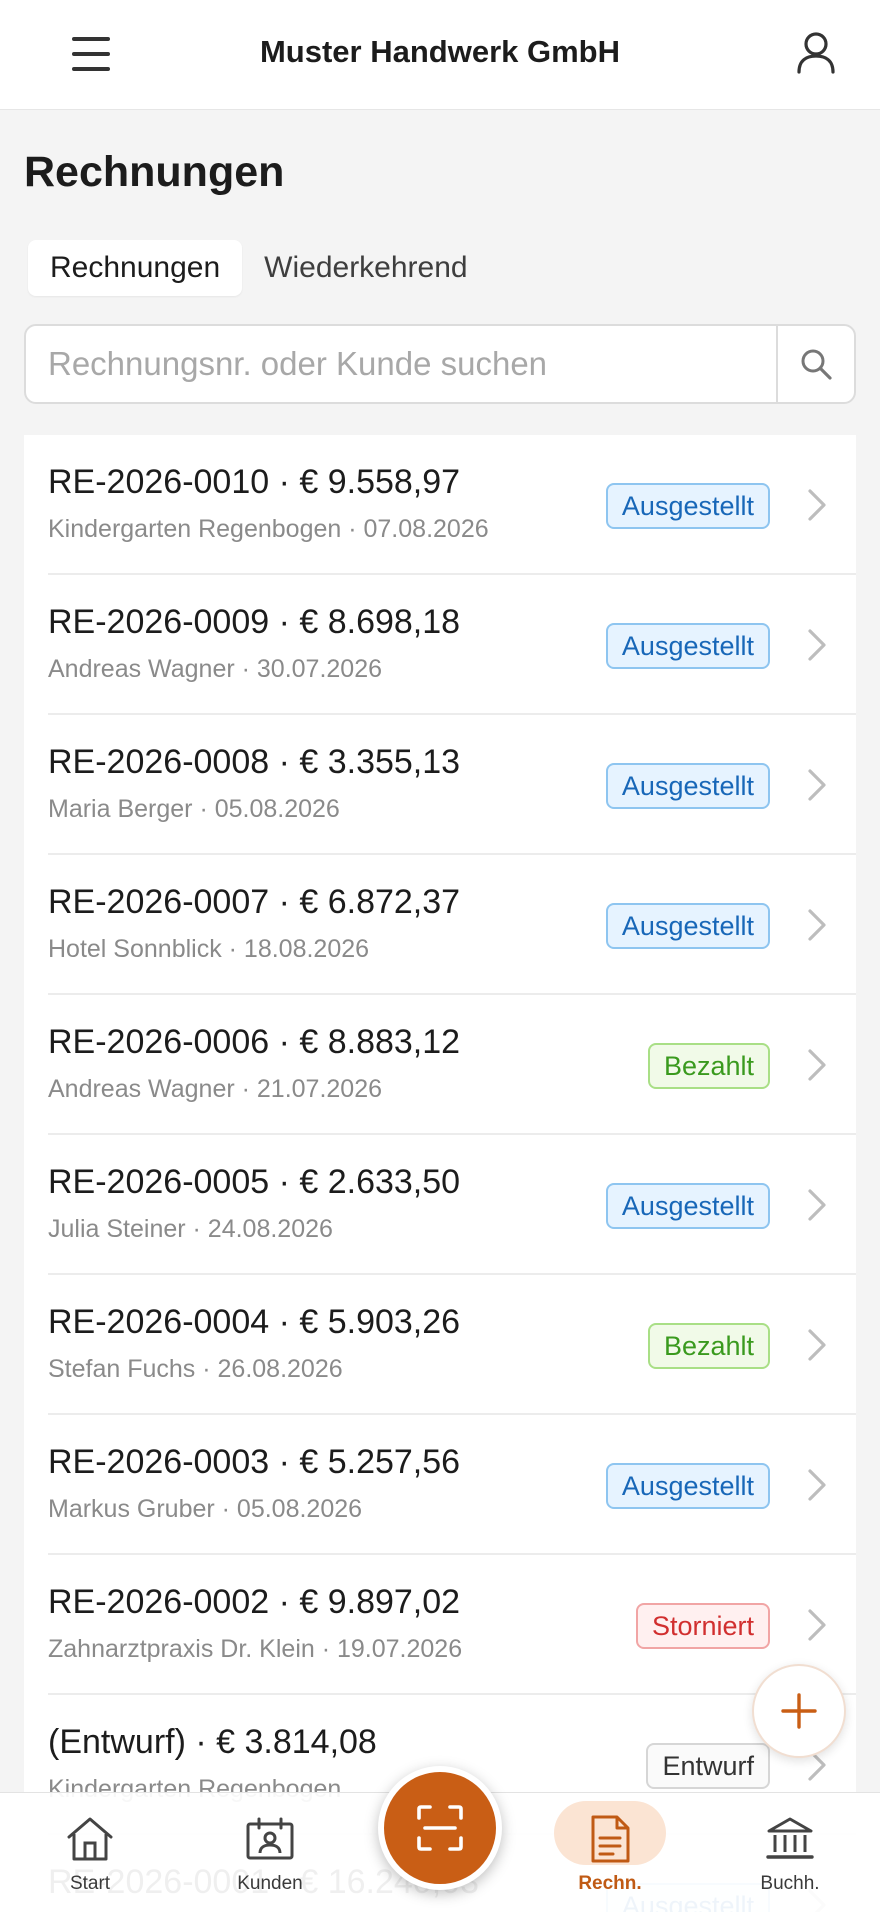 This screenshot has height=1912, width=880. Describe the element at coordinates (154, 172) in the screenshot. I see `page-title: Rechnungen` at that location.